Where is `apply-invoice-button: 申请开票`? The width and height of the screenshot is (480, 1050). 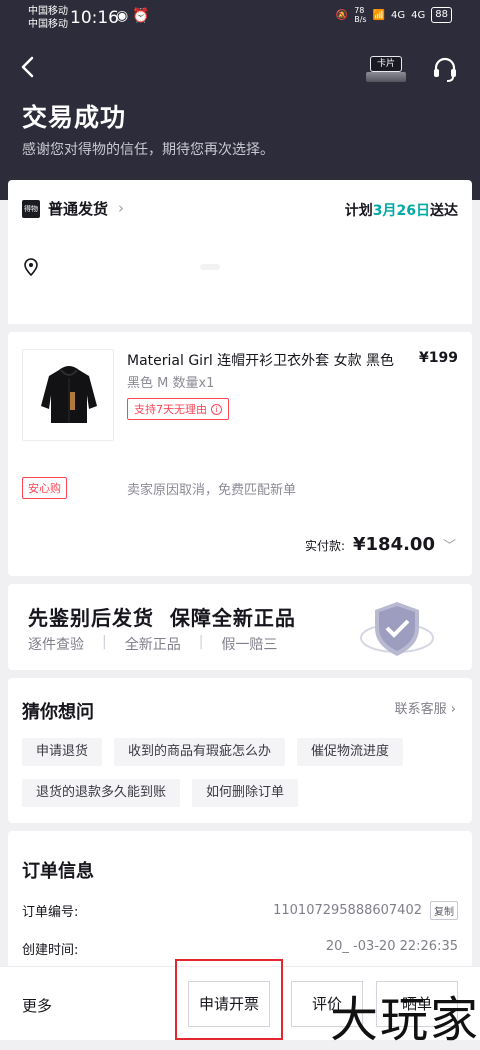 apply-invoice-button: 申请开票 is located at coordinates (229, 1004).